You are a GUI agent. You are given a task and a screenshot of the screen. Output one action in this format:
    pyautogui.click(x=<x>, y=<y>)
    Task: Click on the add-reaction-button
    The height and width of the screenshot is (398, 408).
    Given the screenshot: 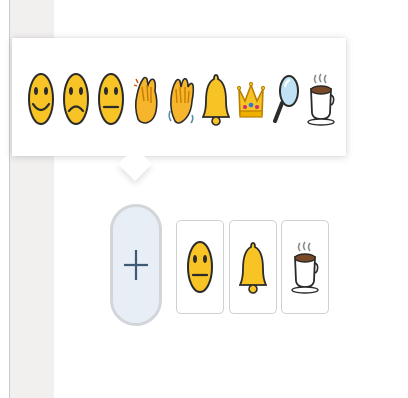 What is the action you would take?
    pyautogui.click(x=136, y=265)
    